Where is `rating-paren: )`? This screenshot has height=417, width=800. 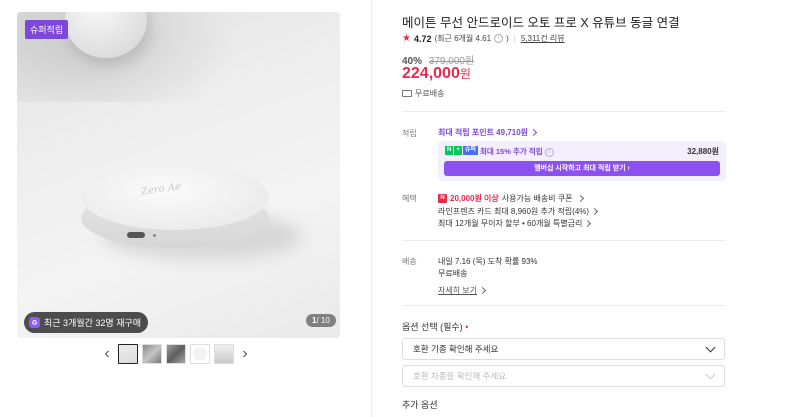 rating-paren: ) is located at coordinates (507, 38).